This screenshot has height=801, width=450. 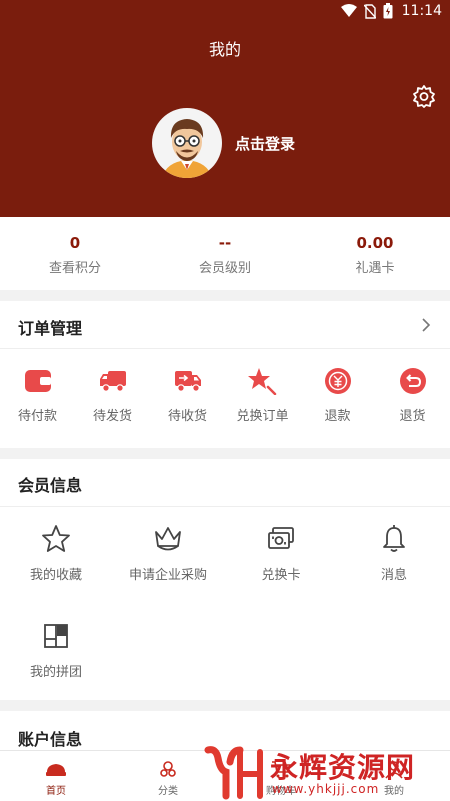 What do you see at coordinates (50, 739) in the screenshot?
I see `account-section-title: 账户信息` at bounding box center [50, 739].